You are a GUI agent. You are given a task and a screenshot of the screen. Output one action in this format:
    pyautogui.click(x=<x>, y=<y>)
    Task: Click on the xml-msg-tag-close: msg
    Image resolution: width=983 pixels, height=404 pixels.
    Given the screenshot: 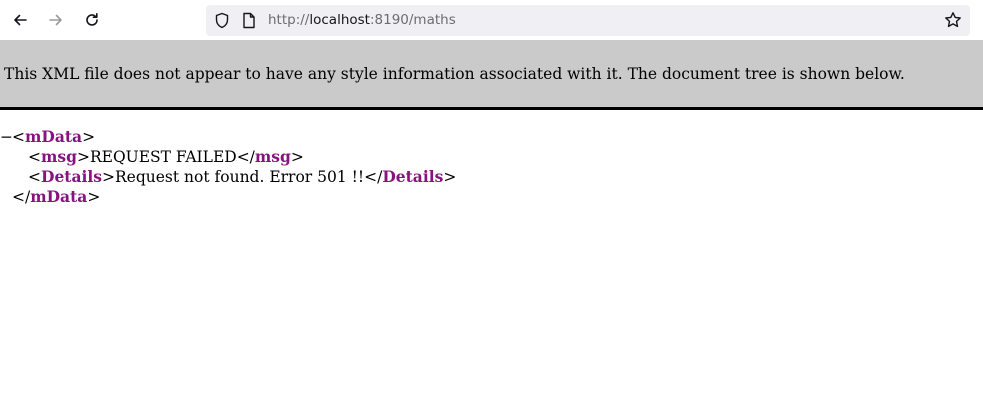 What is the action you would take?
    pyautogui.click(x=272, y=156)
    